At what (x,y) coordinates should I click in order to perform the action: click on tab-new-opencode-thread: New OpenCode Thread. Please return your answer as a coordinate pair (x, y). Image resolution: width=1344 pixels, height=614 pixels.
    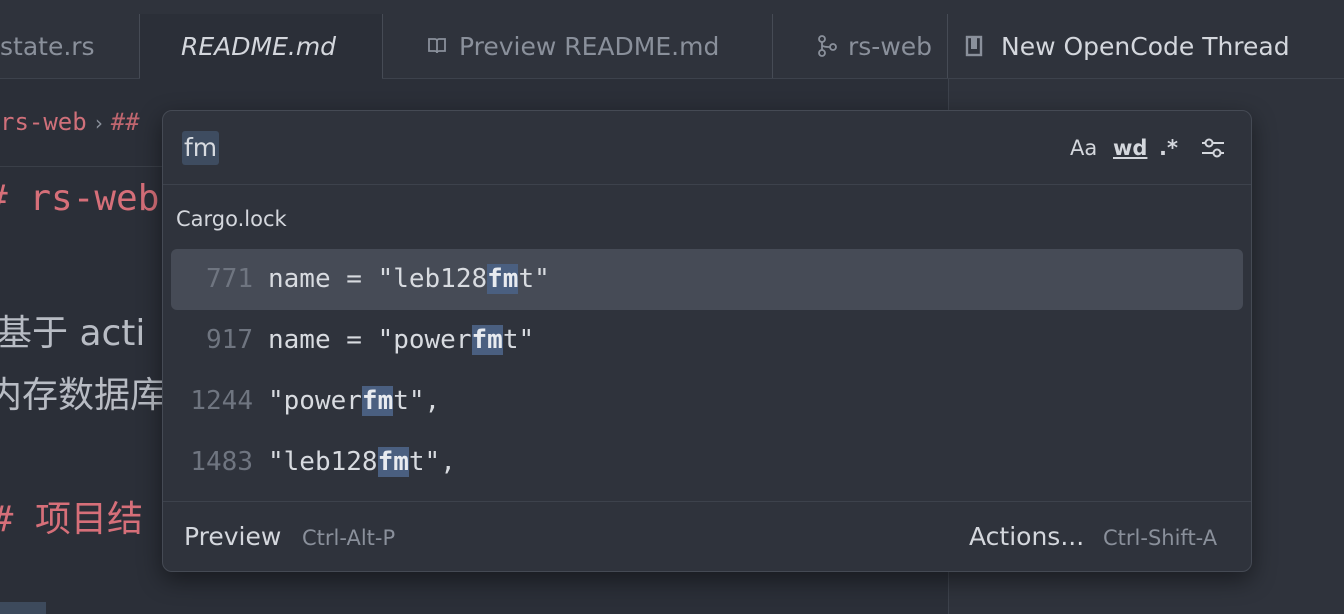
    Looking at the image, I should click on (1146, 46).